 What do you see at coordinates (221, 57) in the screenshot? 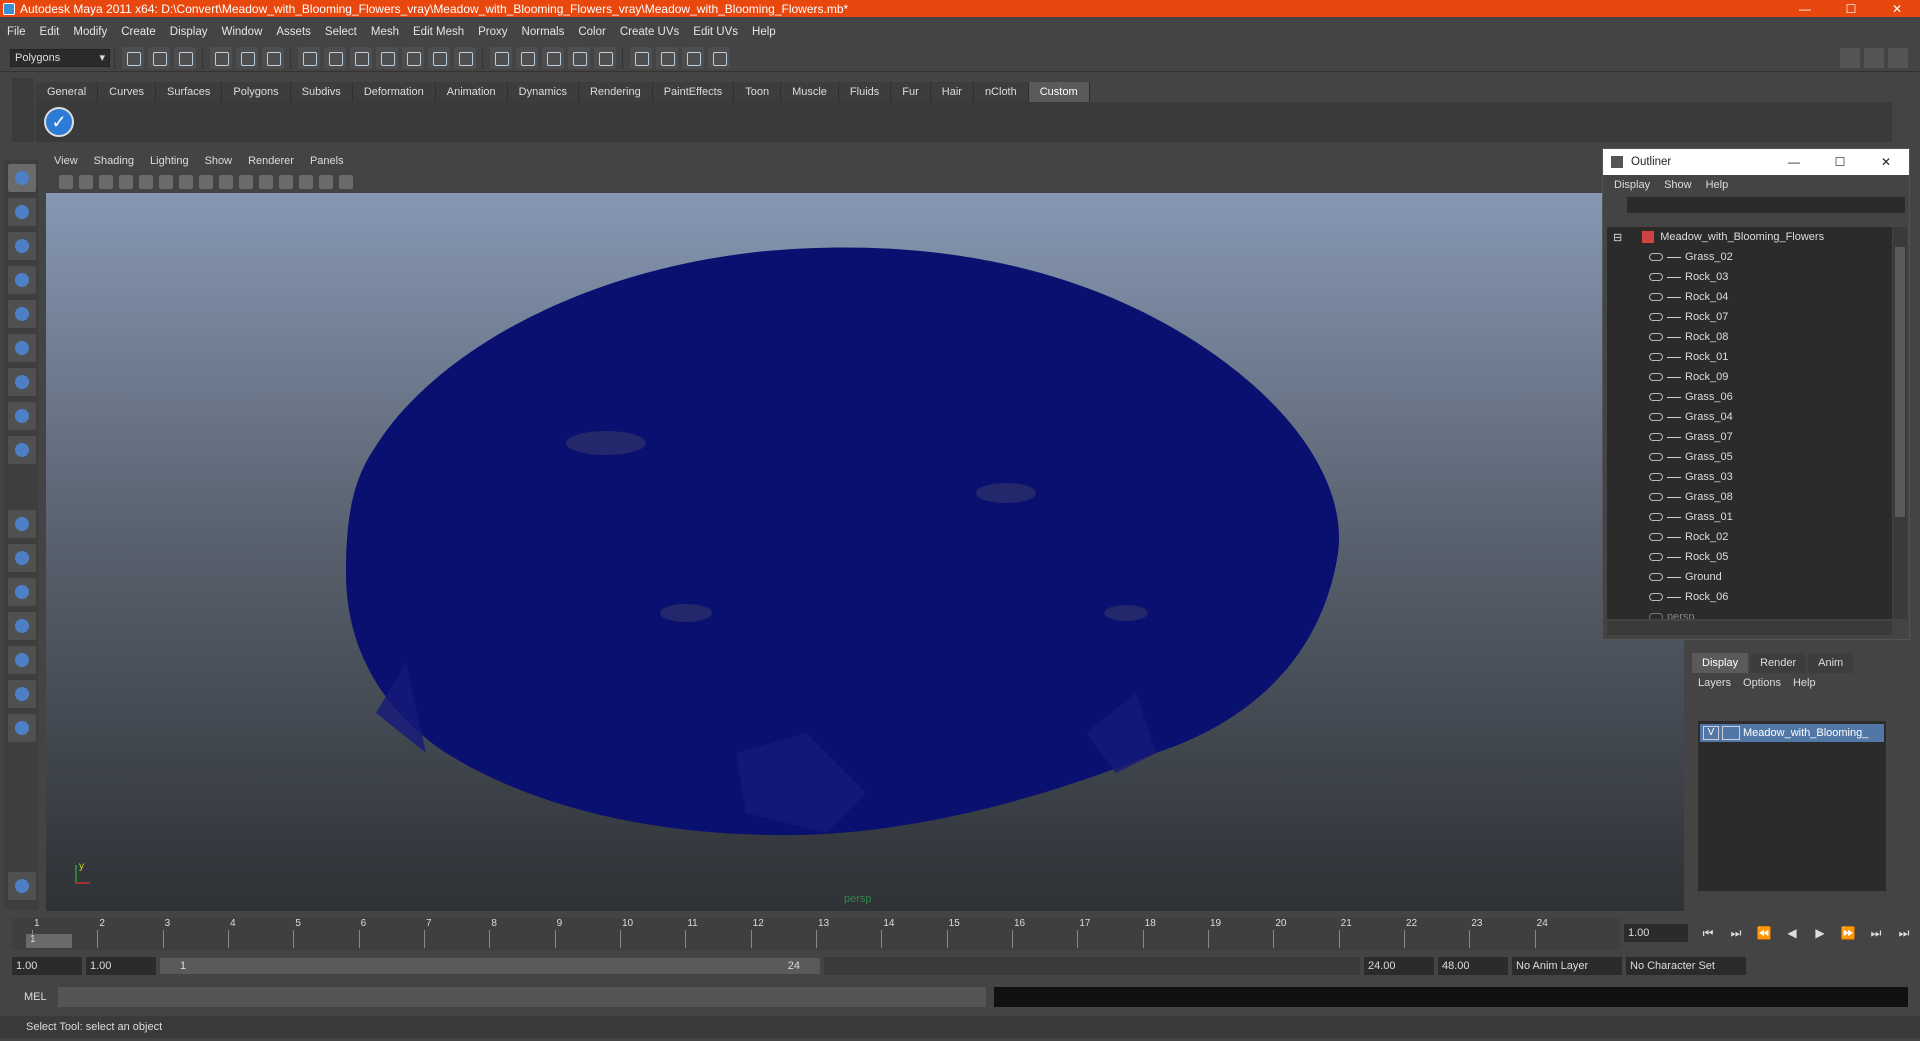
I see `select-hierarchy-icon` at bounding box center [221, 57].